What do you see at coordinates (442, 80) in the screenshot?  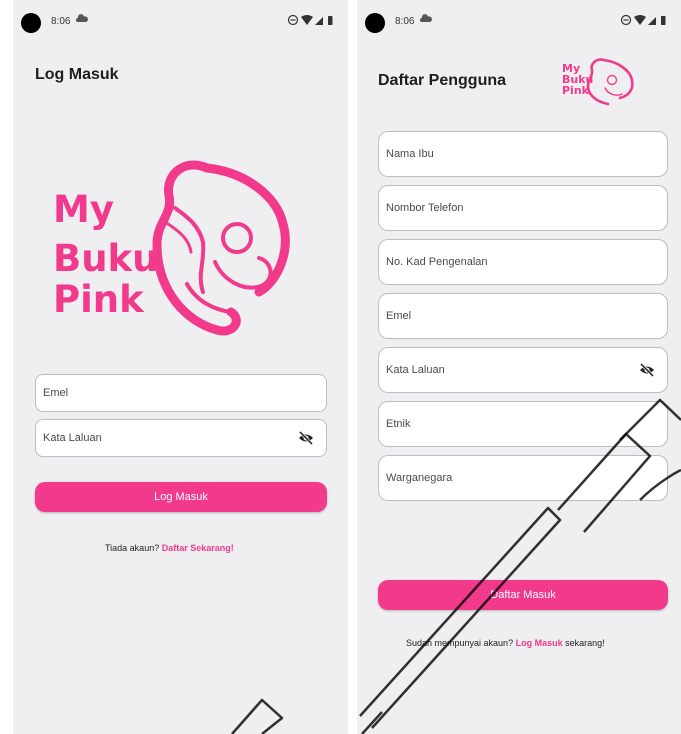 I see `page-title: Daftar Pengguna` at bounding box center [442, 80].